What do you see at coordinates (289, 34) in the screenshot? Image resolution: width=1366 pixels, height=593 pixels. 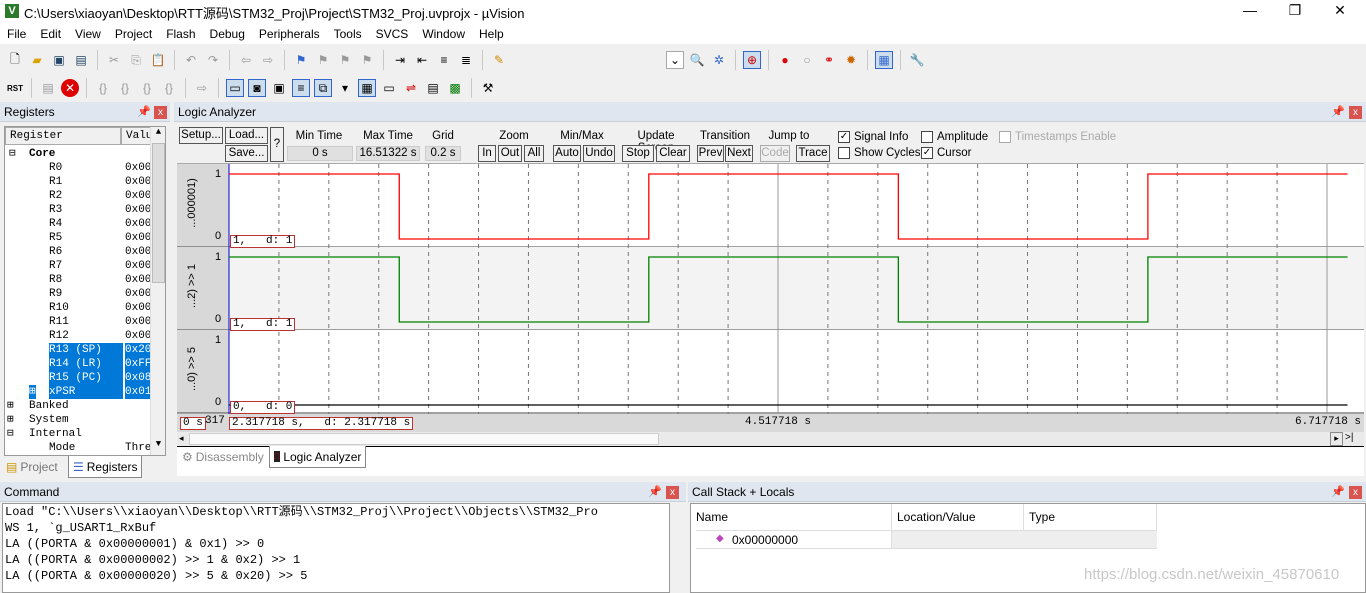 I see `menu-peripherals: Peripherals` at bounding box center [289, 34].